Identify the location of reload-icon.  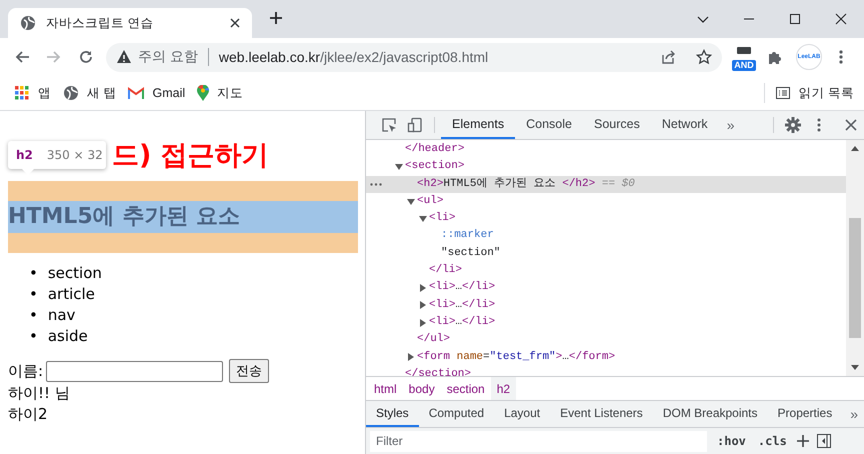
(86, 57).